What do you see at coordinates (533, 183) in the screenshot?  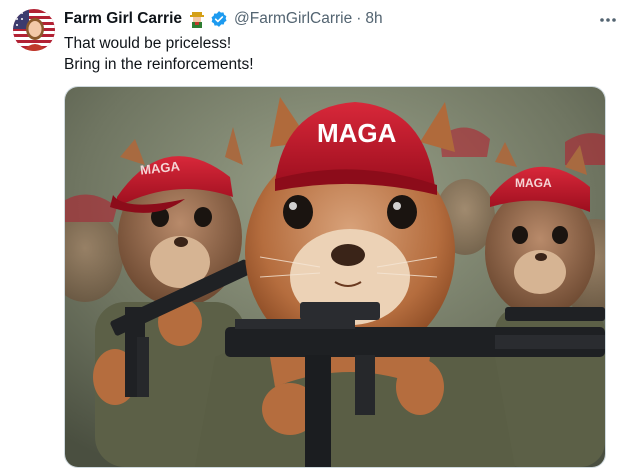 I see `svg-text: MAGA` at bounding box center [533, 183].